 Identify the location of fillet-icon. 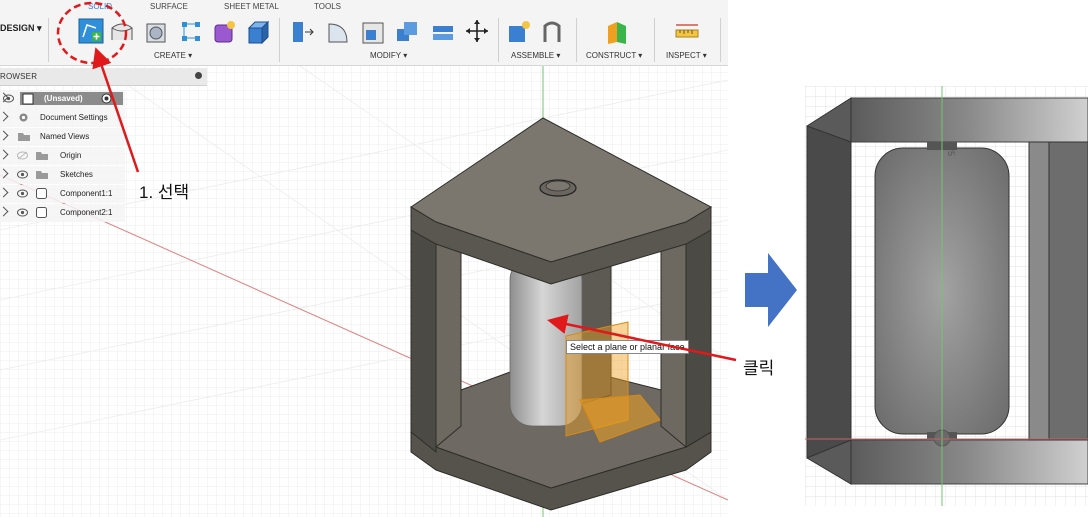
(339, 32).